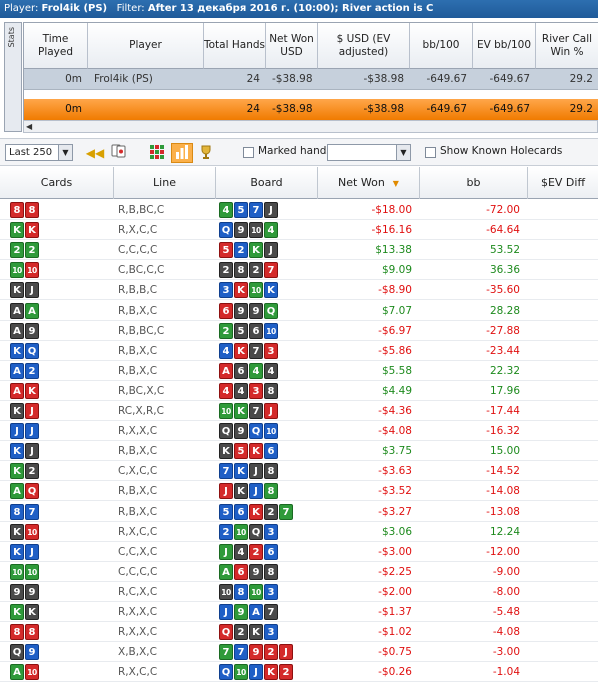 Image resolution: width=598 pixels, height=700 pixels. Describe the element at coordinates (24, 652) in the screenshot. I see `hole-cards: Q9` at that location.